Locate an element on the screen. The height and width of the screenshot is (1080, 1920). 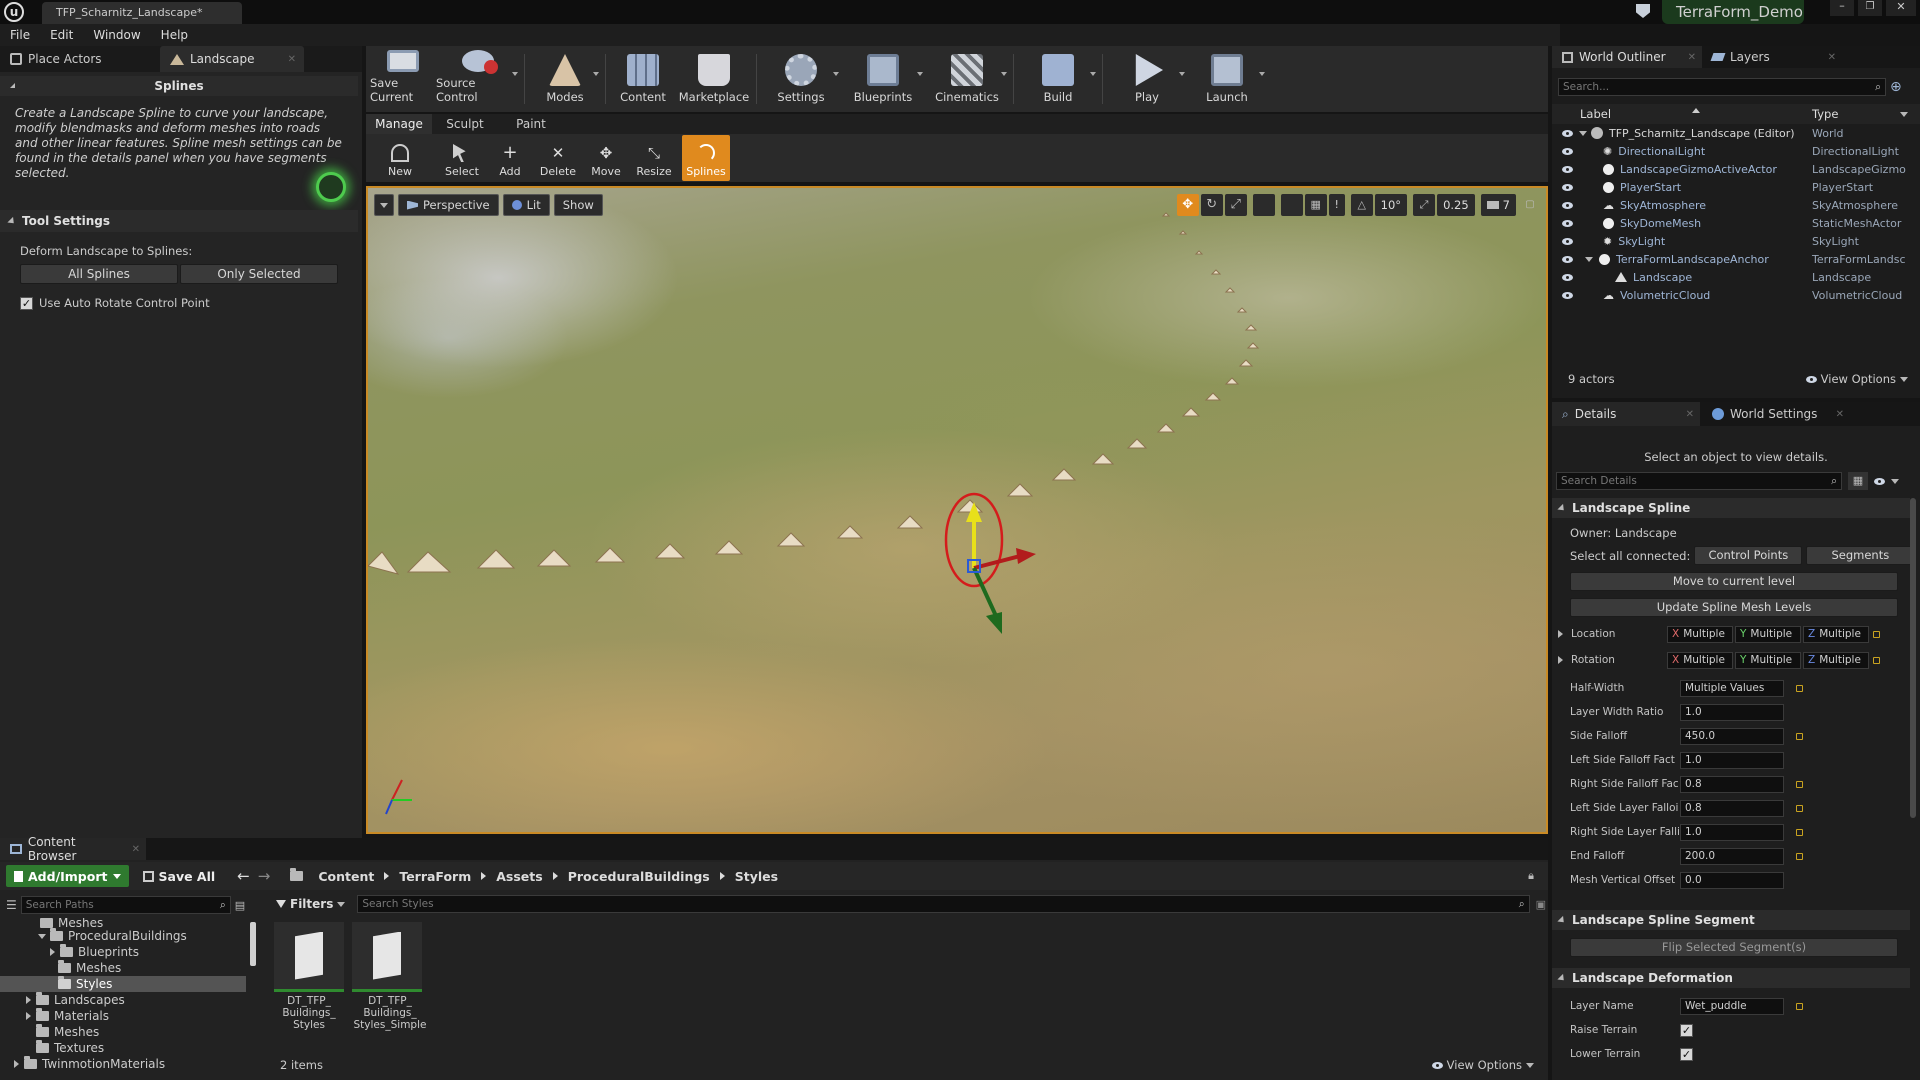
outliner-row: SkyDomeMesh StaticMeshActor is located at coordinates (1736, 223).